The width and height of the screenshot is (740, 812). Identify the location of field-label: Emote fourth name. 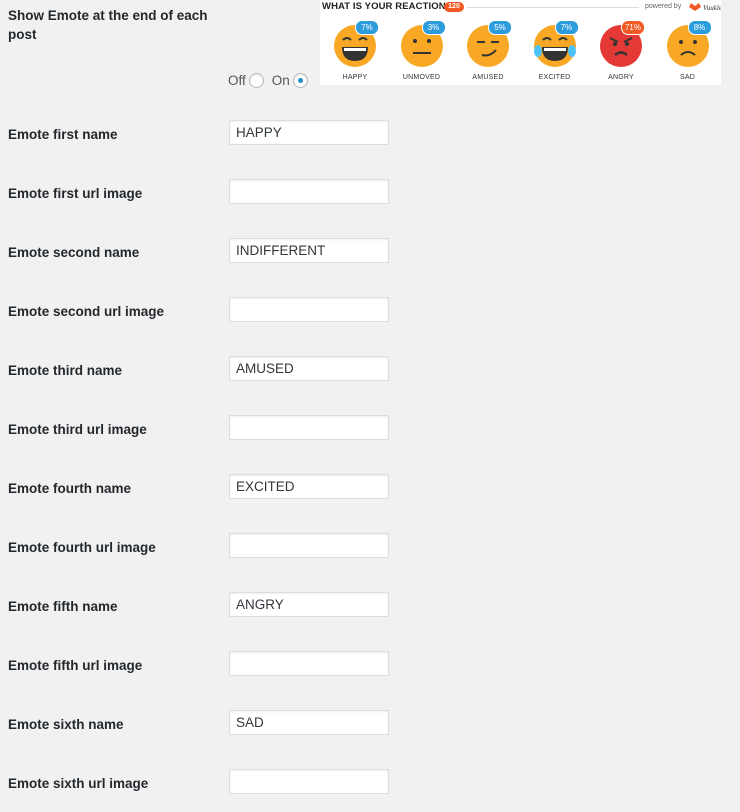
(70, 488).